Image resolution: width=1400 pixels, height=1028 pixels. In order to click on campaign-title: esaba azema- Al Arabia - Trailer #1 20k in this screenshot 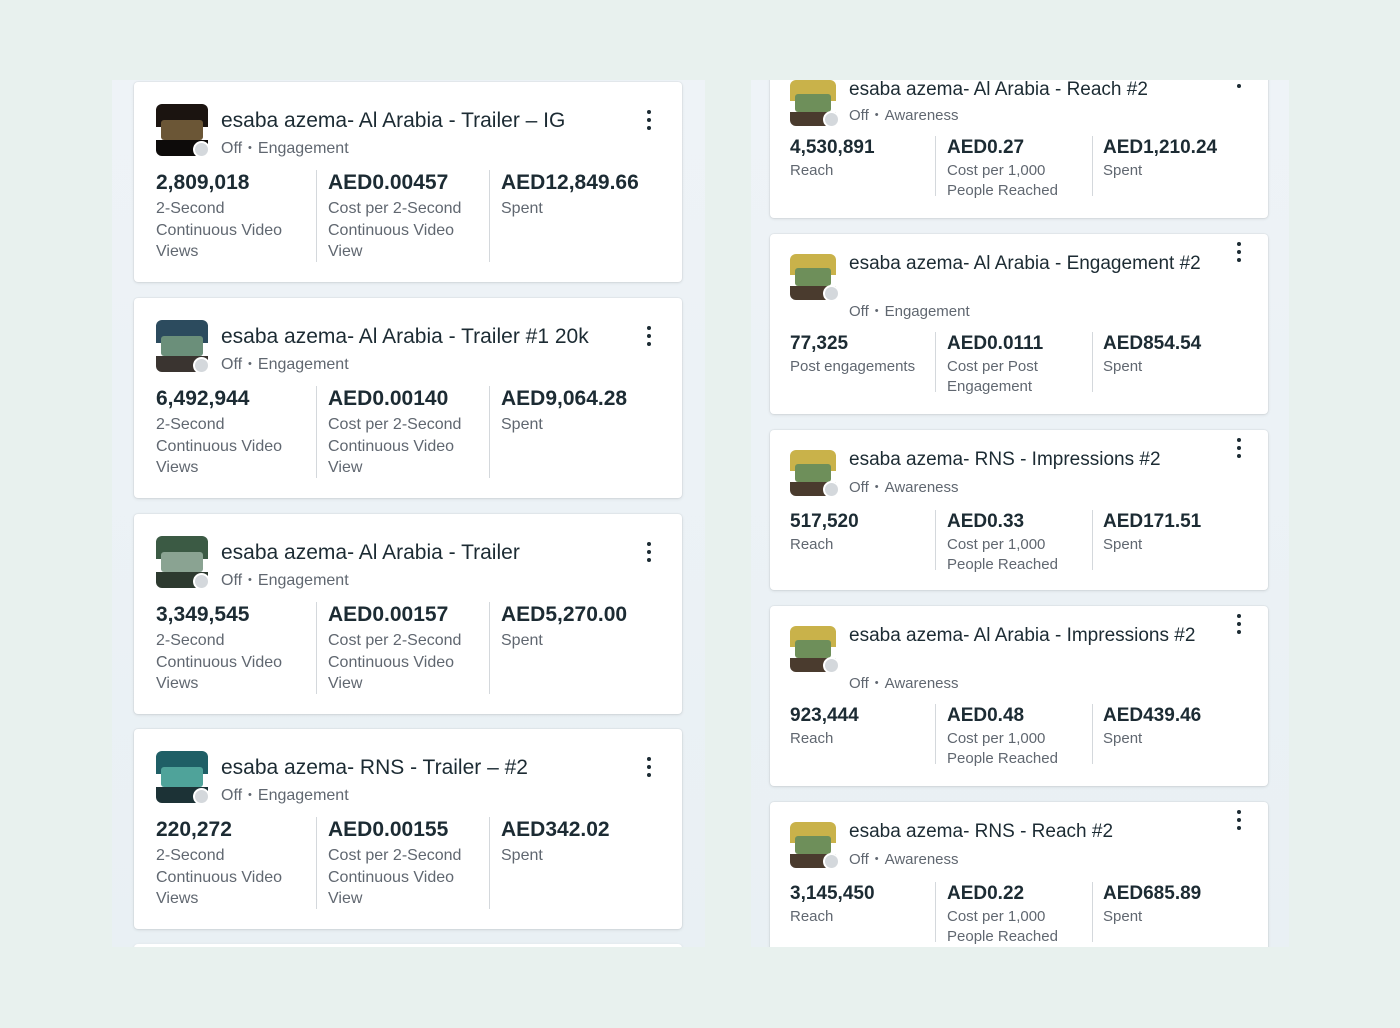, I will do `click(421, 336)`.